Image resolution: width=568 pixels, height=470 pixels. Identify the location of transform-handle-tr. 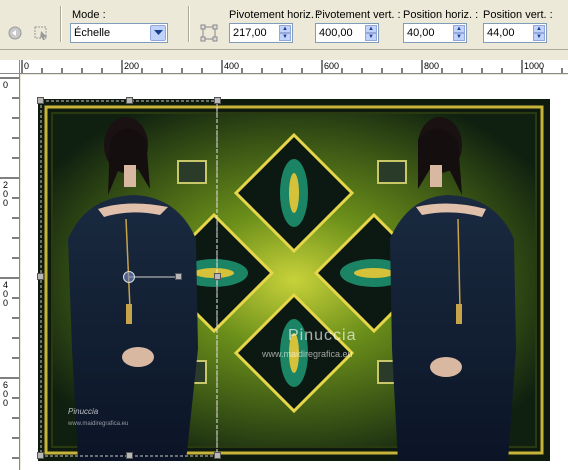
(217, 100).